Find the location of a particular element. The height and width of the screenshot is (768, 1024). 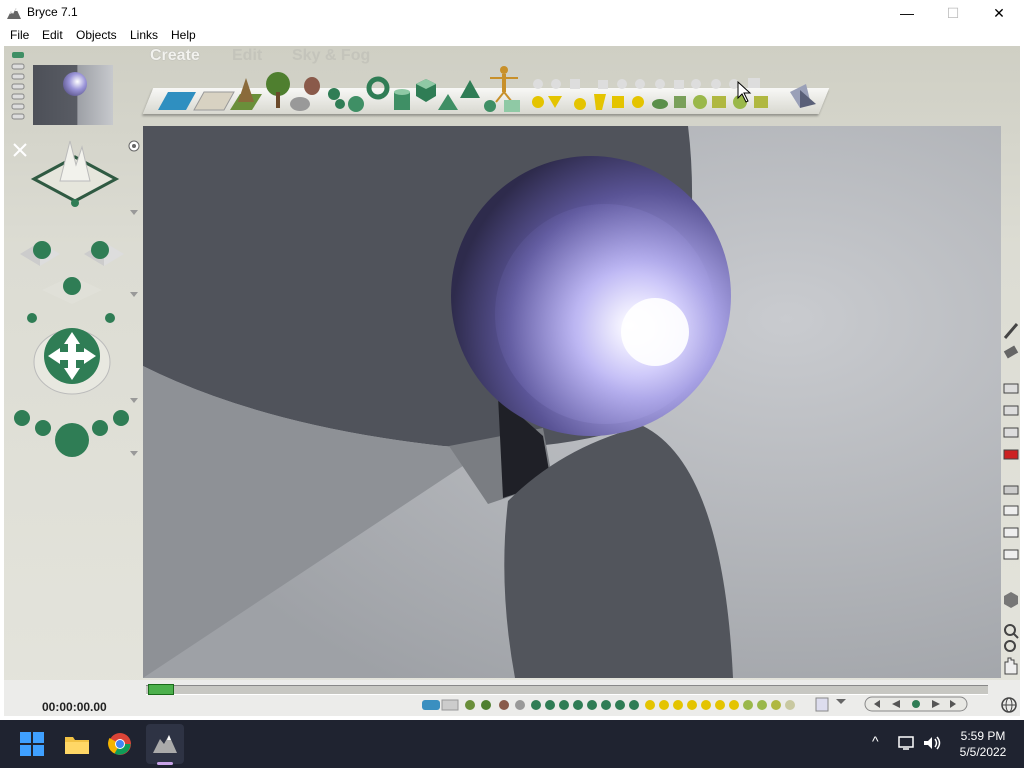

timeline-scrubber is located at coordinates (161, 689).